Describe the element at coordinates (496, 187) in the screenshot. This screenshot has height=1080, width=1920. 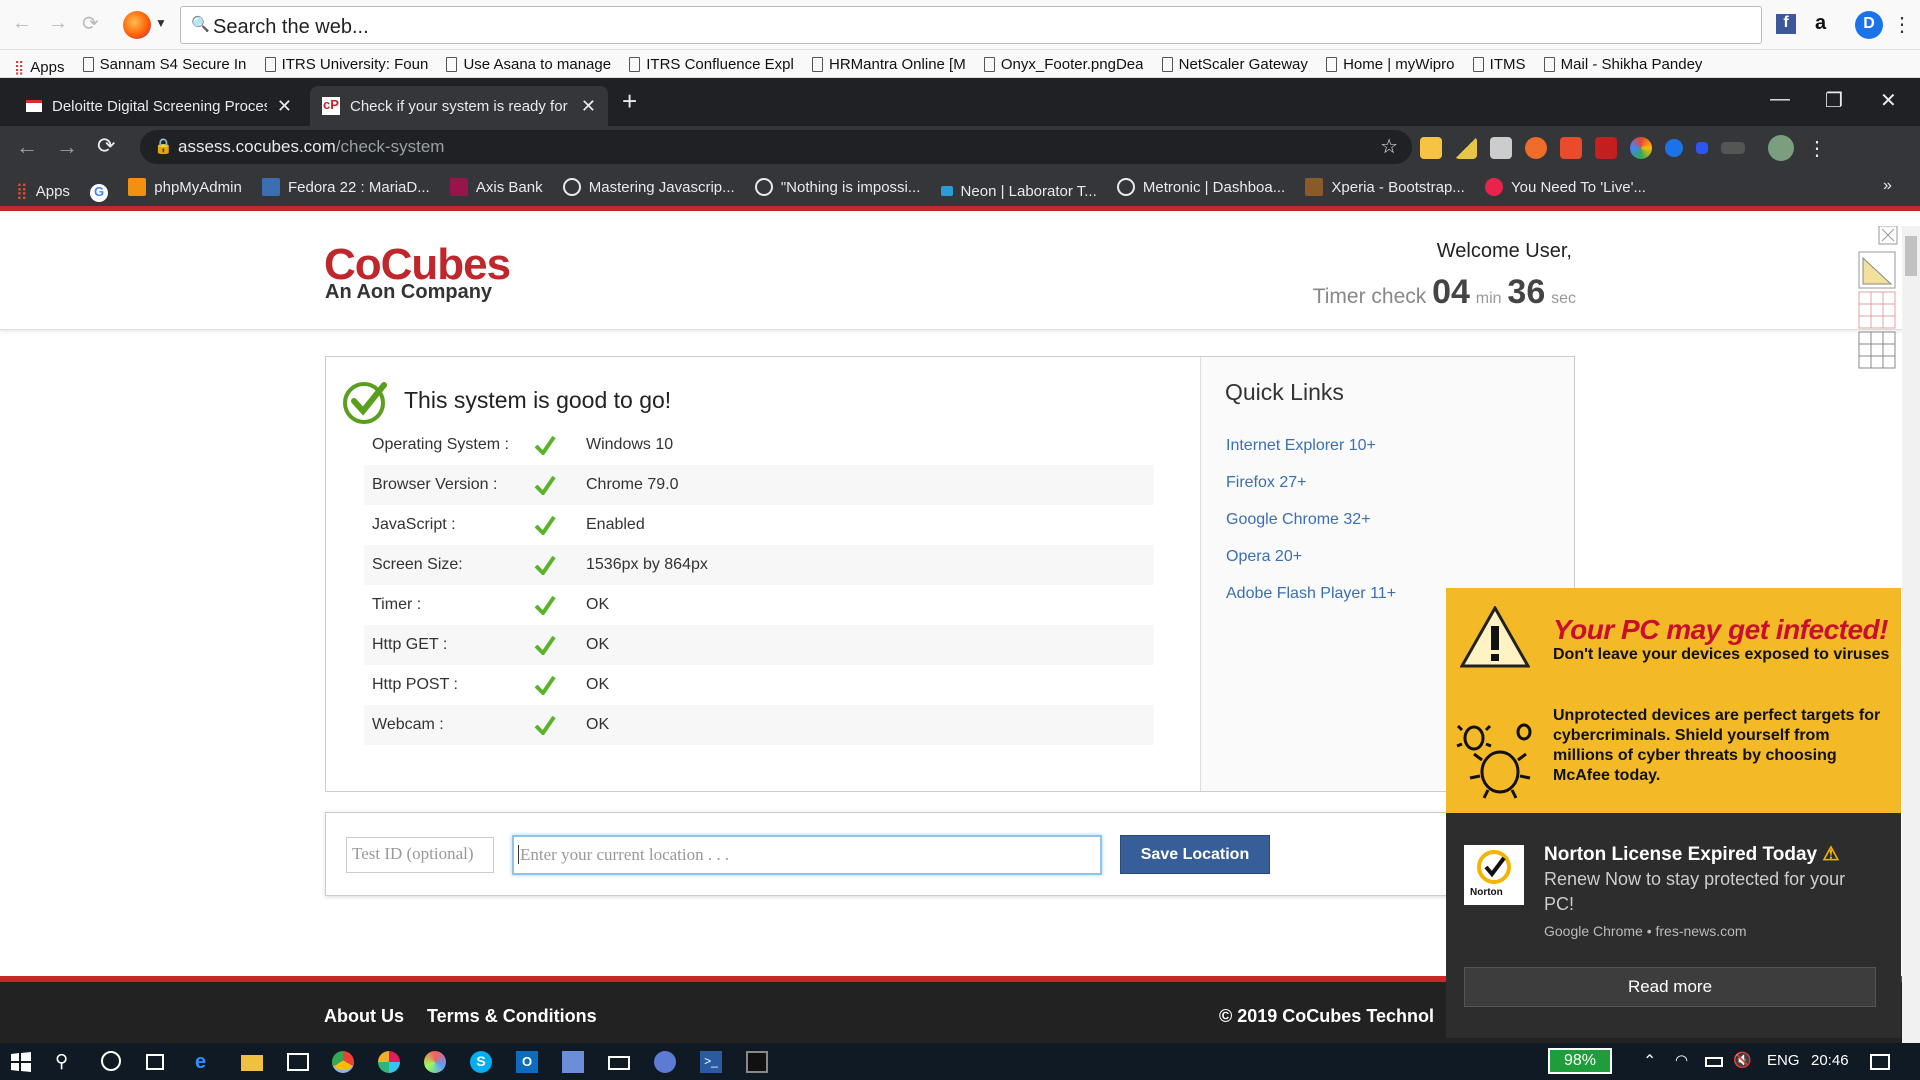
I see `bookmark-item: Axis Bank` at that location.